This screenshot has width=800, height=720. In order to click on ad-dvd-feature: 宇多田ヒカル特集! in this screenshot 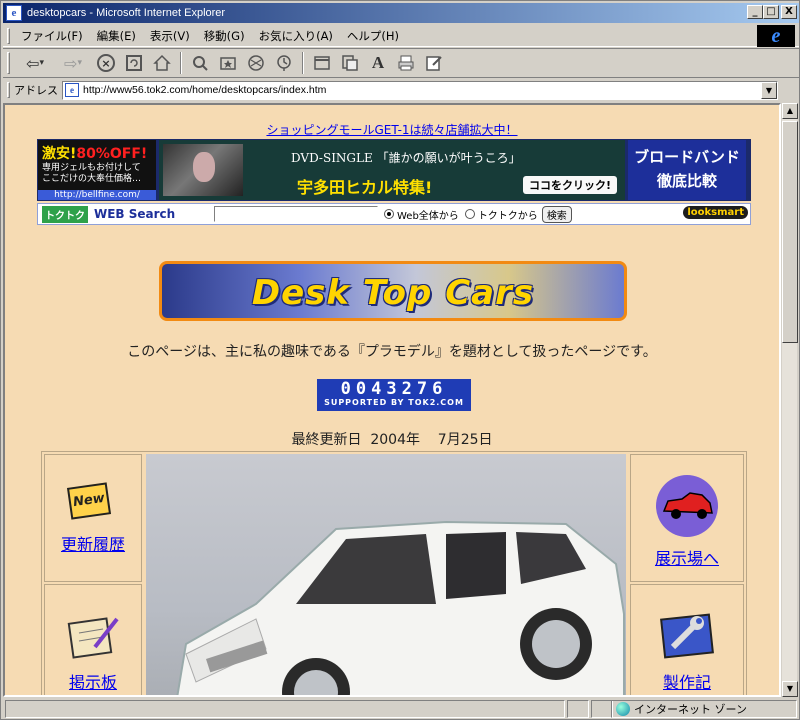, I will do `click(365, 187)`.